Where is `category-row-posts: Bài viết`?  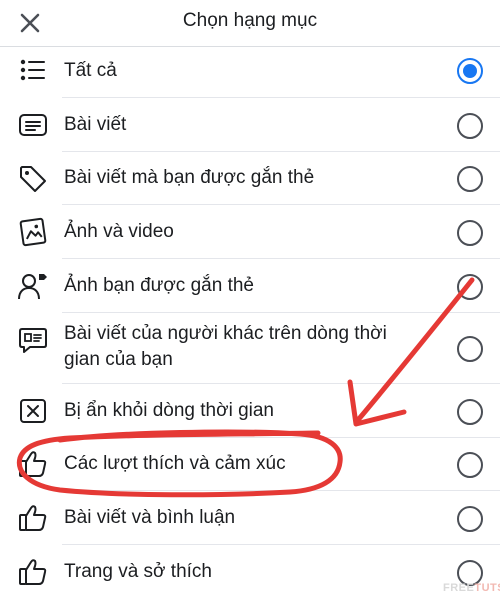 category-row-posts: Bài viết is located at coordinates (250, 125).